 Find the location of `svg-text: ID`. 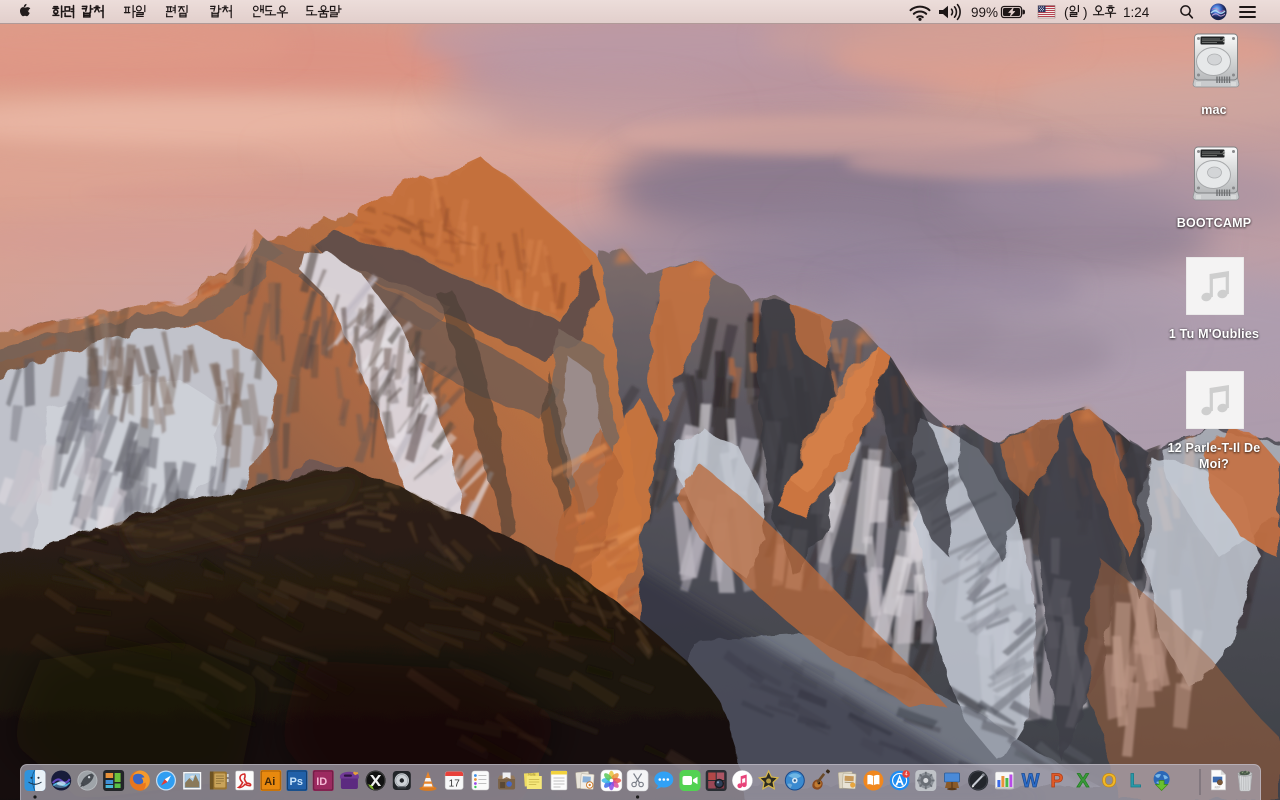

svg-text: ID is located at coordinates (321, 782).